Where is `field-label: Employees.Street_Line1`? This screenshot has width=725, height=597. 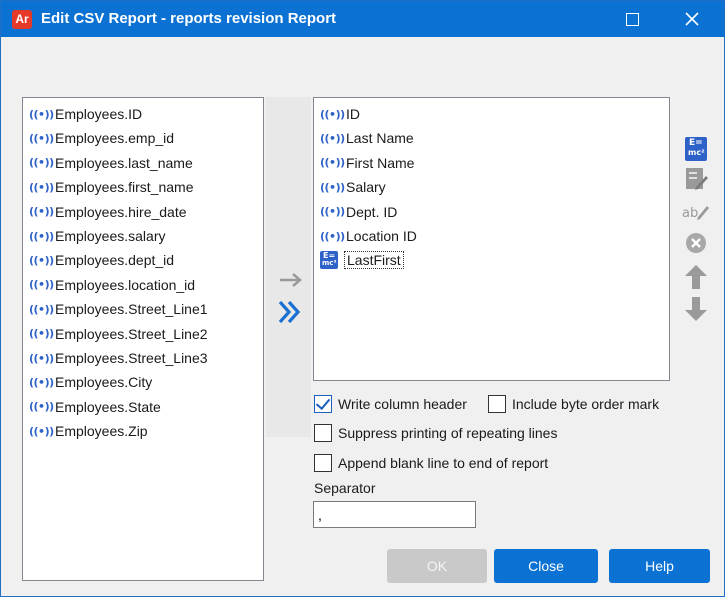
field-label: Employees.Street_Line1 is located at coordinates (131, 309).